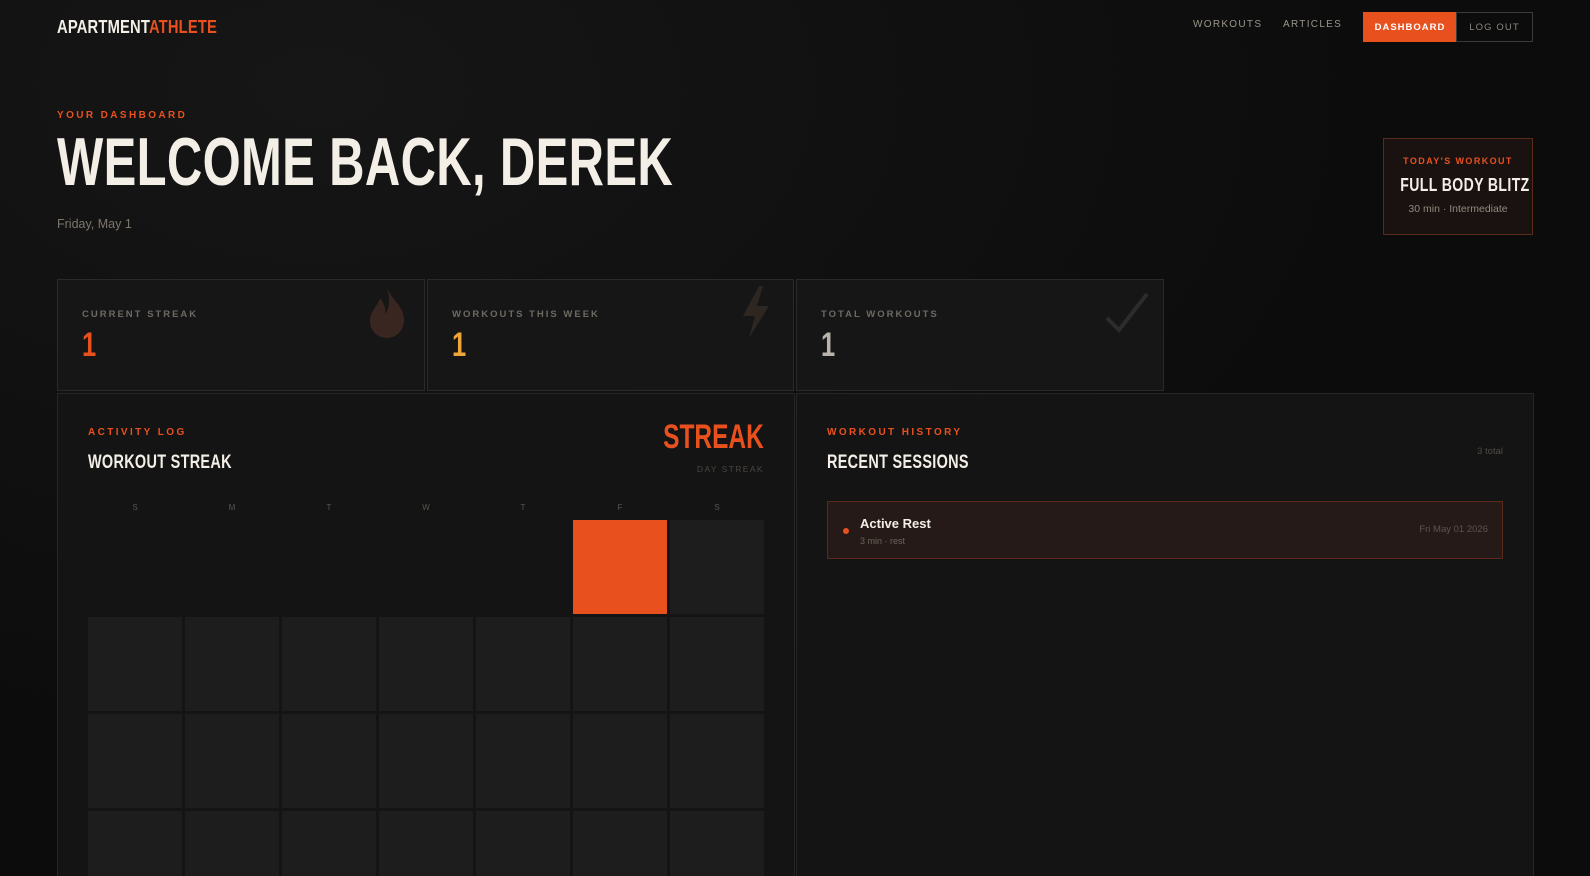  What do you see at coordinates (620, 507) in the screenshot?
I see `weekday-label: F` at bounding box center [620, 507].